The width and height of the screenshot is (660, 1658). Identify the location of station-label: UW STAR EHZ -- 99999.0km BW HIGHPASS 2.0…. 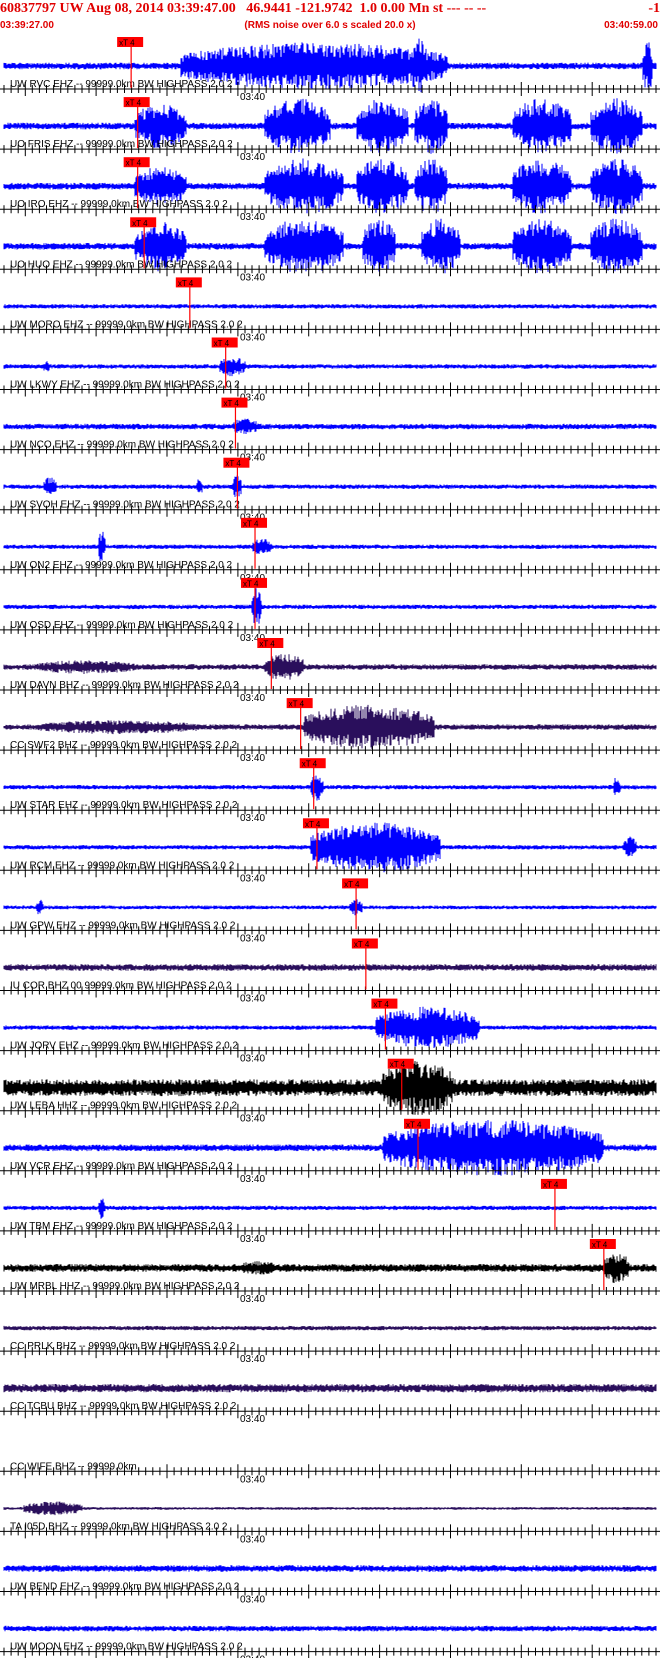
(124, 805).